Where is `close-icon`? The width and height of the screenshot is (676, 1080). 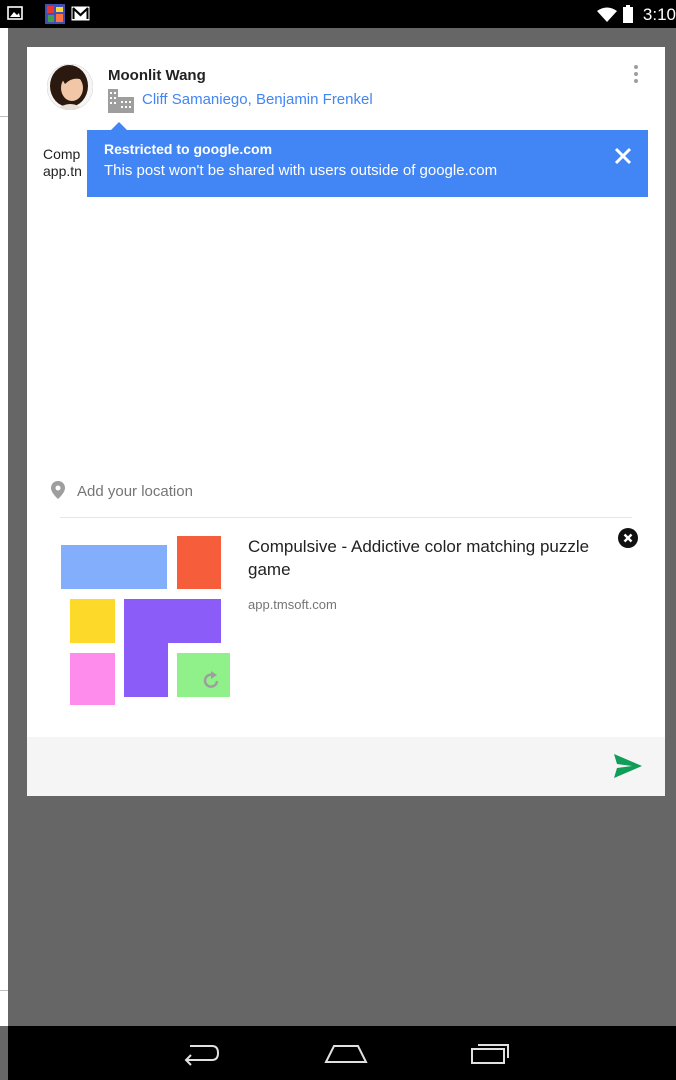 close-icon is located at coordinates (623, 156).